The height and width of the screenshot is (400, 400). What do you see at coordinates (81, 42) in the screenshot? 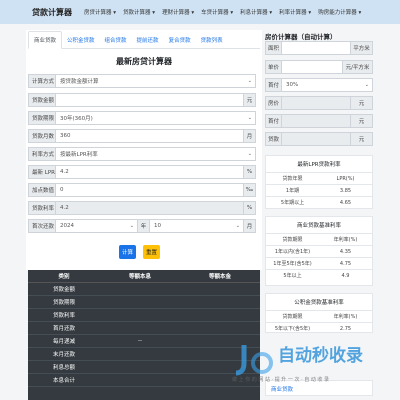
I see `tab-fund: 公积金贷款` at bounding box center [81, 42].